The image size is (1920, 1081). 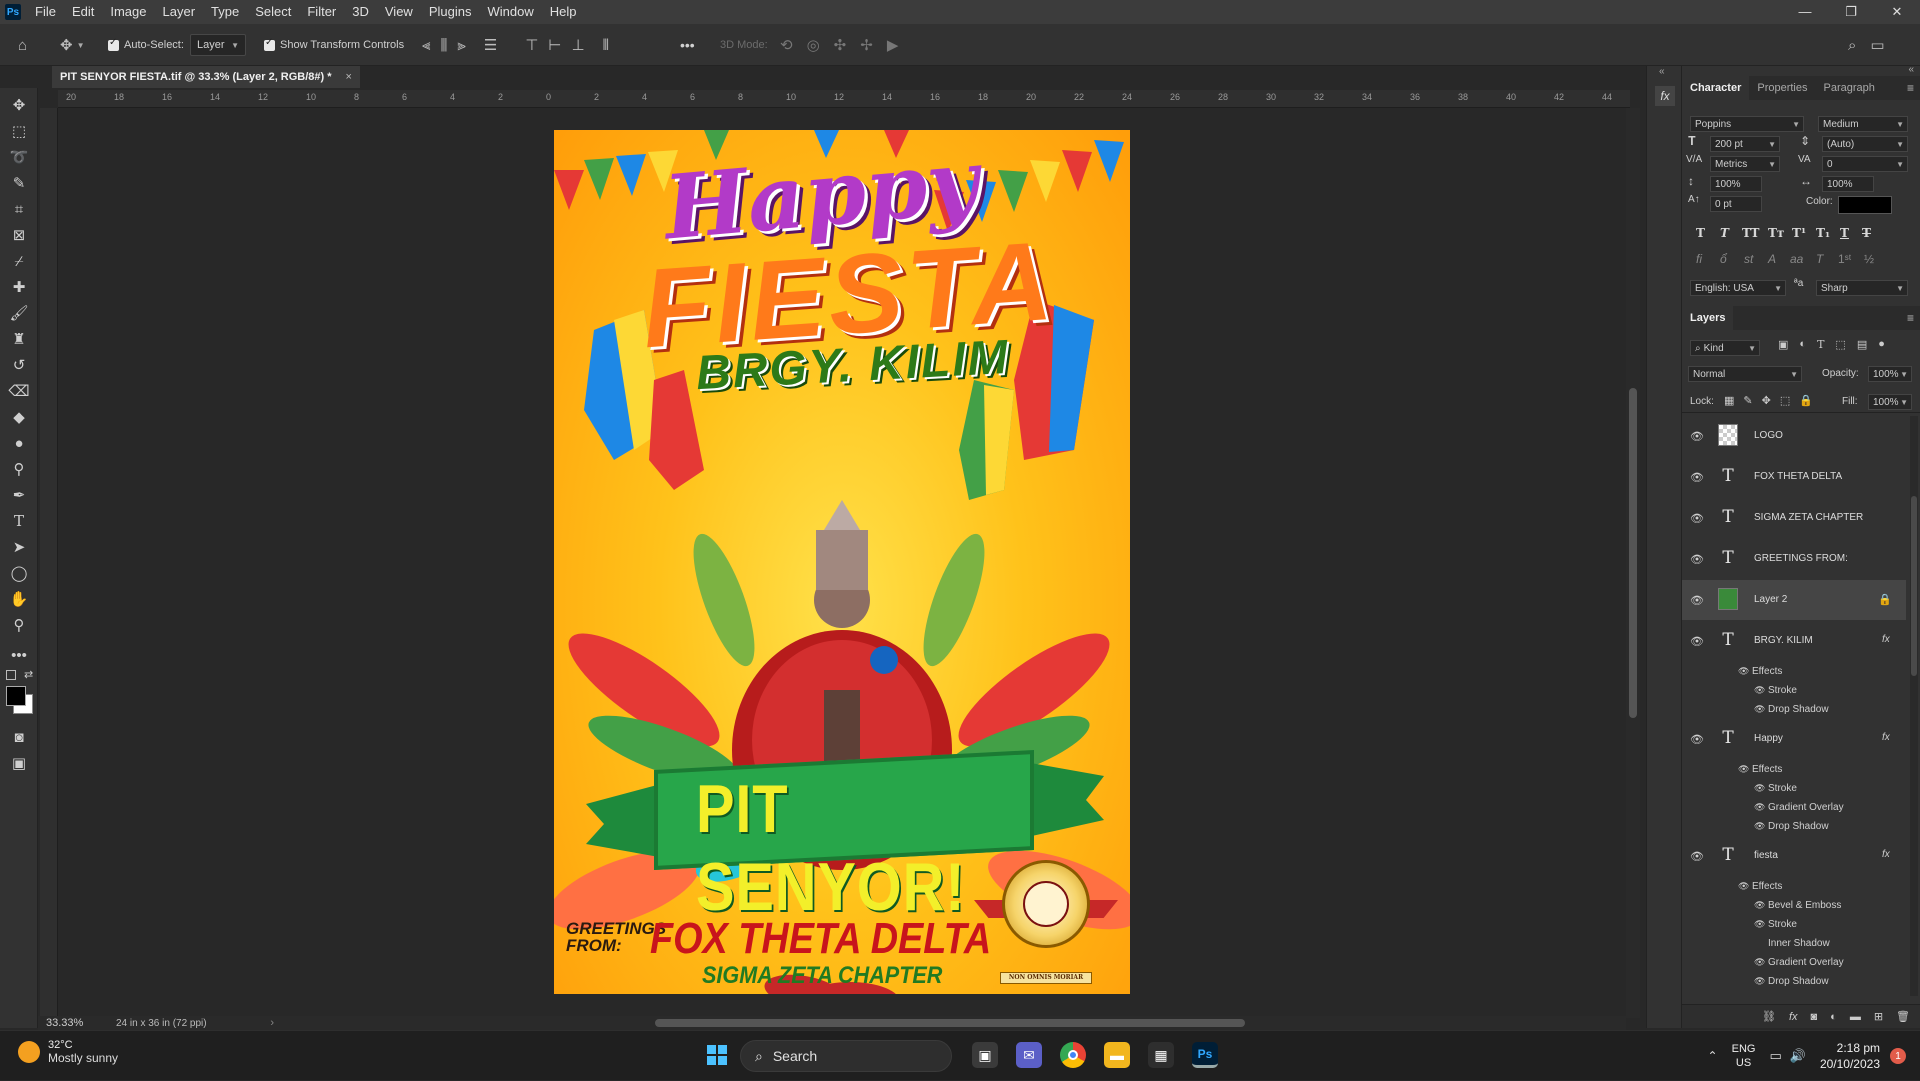 What do you see at coordinates (510, 12) in the screenshot?
I see `menu-window: Window` at bounding box center [510, 12].